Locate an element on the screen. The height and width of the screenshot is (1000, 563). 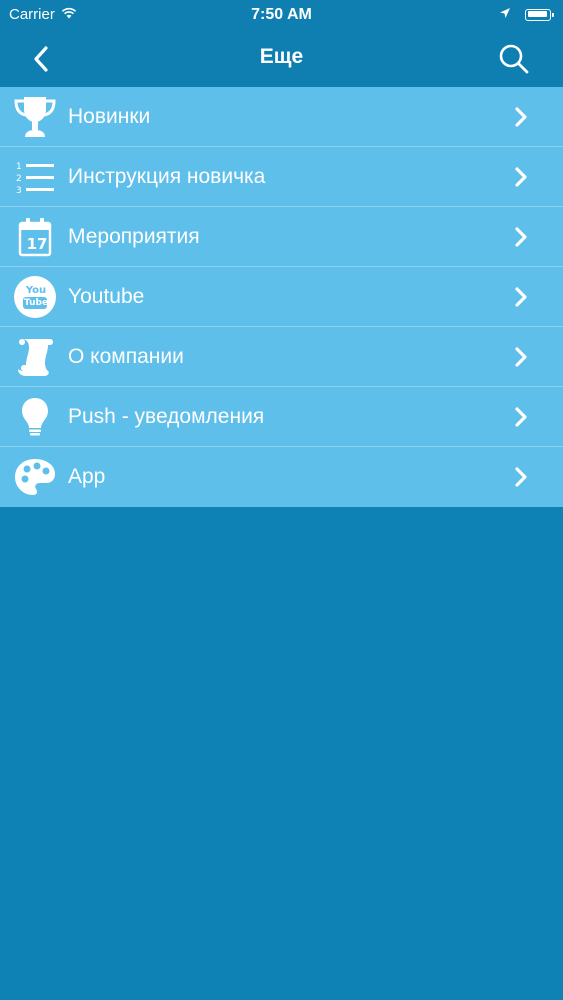
svg-text: 3 is located at coordinates (19, 190).